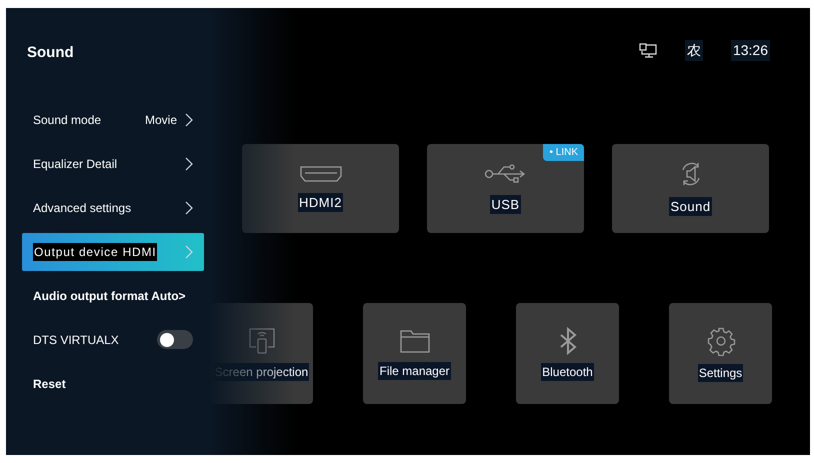 This screenshot has height=463, width=814. What do you see at coordinates (563, 152) in the screenshot?
I see `link-badge: • LINK` at bounding box center [563, 152].